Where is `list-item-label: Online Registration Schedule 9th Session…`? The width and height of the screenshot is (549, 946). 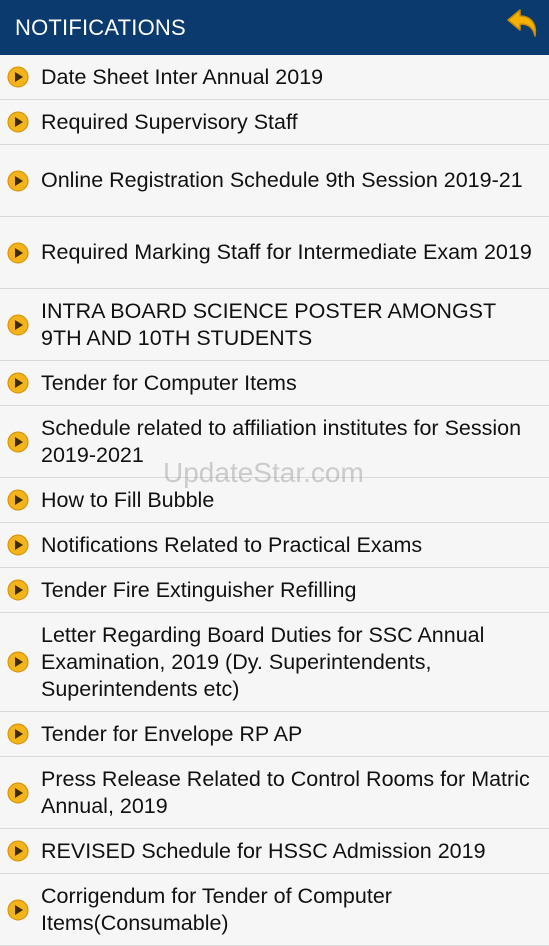 list-item-label: Online Registration Schedule 9th Session… is located at coordinates (282, 180).